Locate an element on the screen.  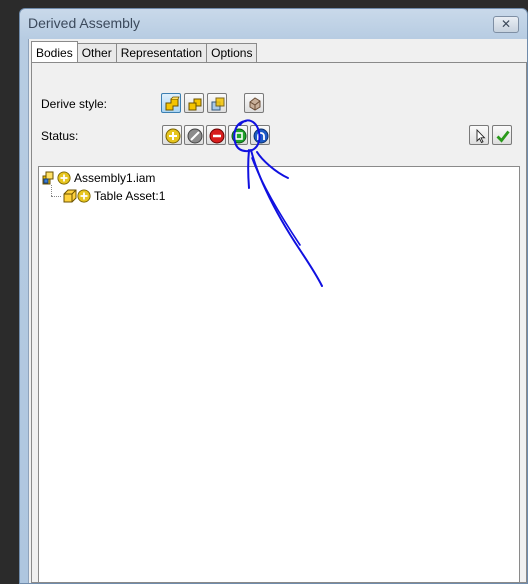
dialog-title: Derived Assembly is located at coordinates (84, 23).